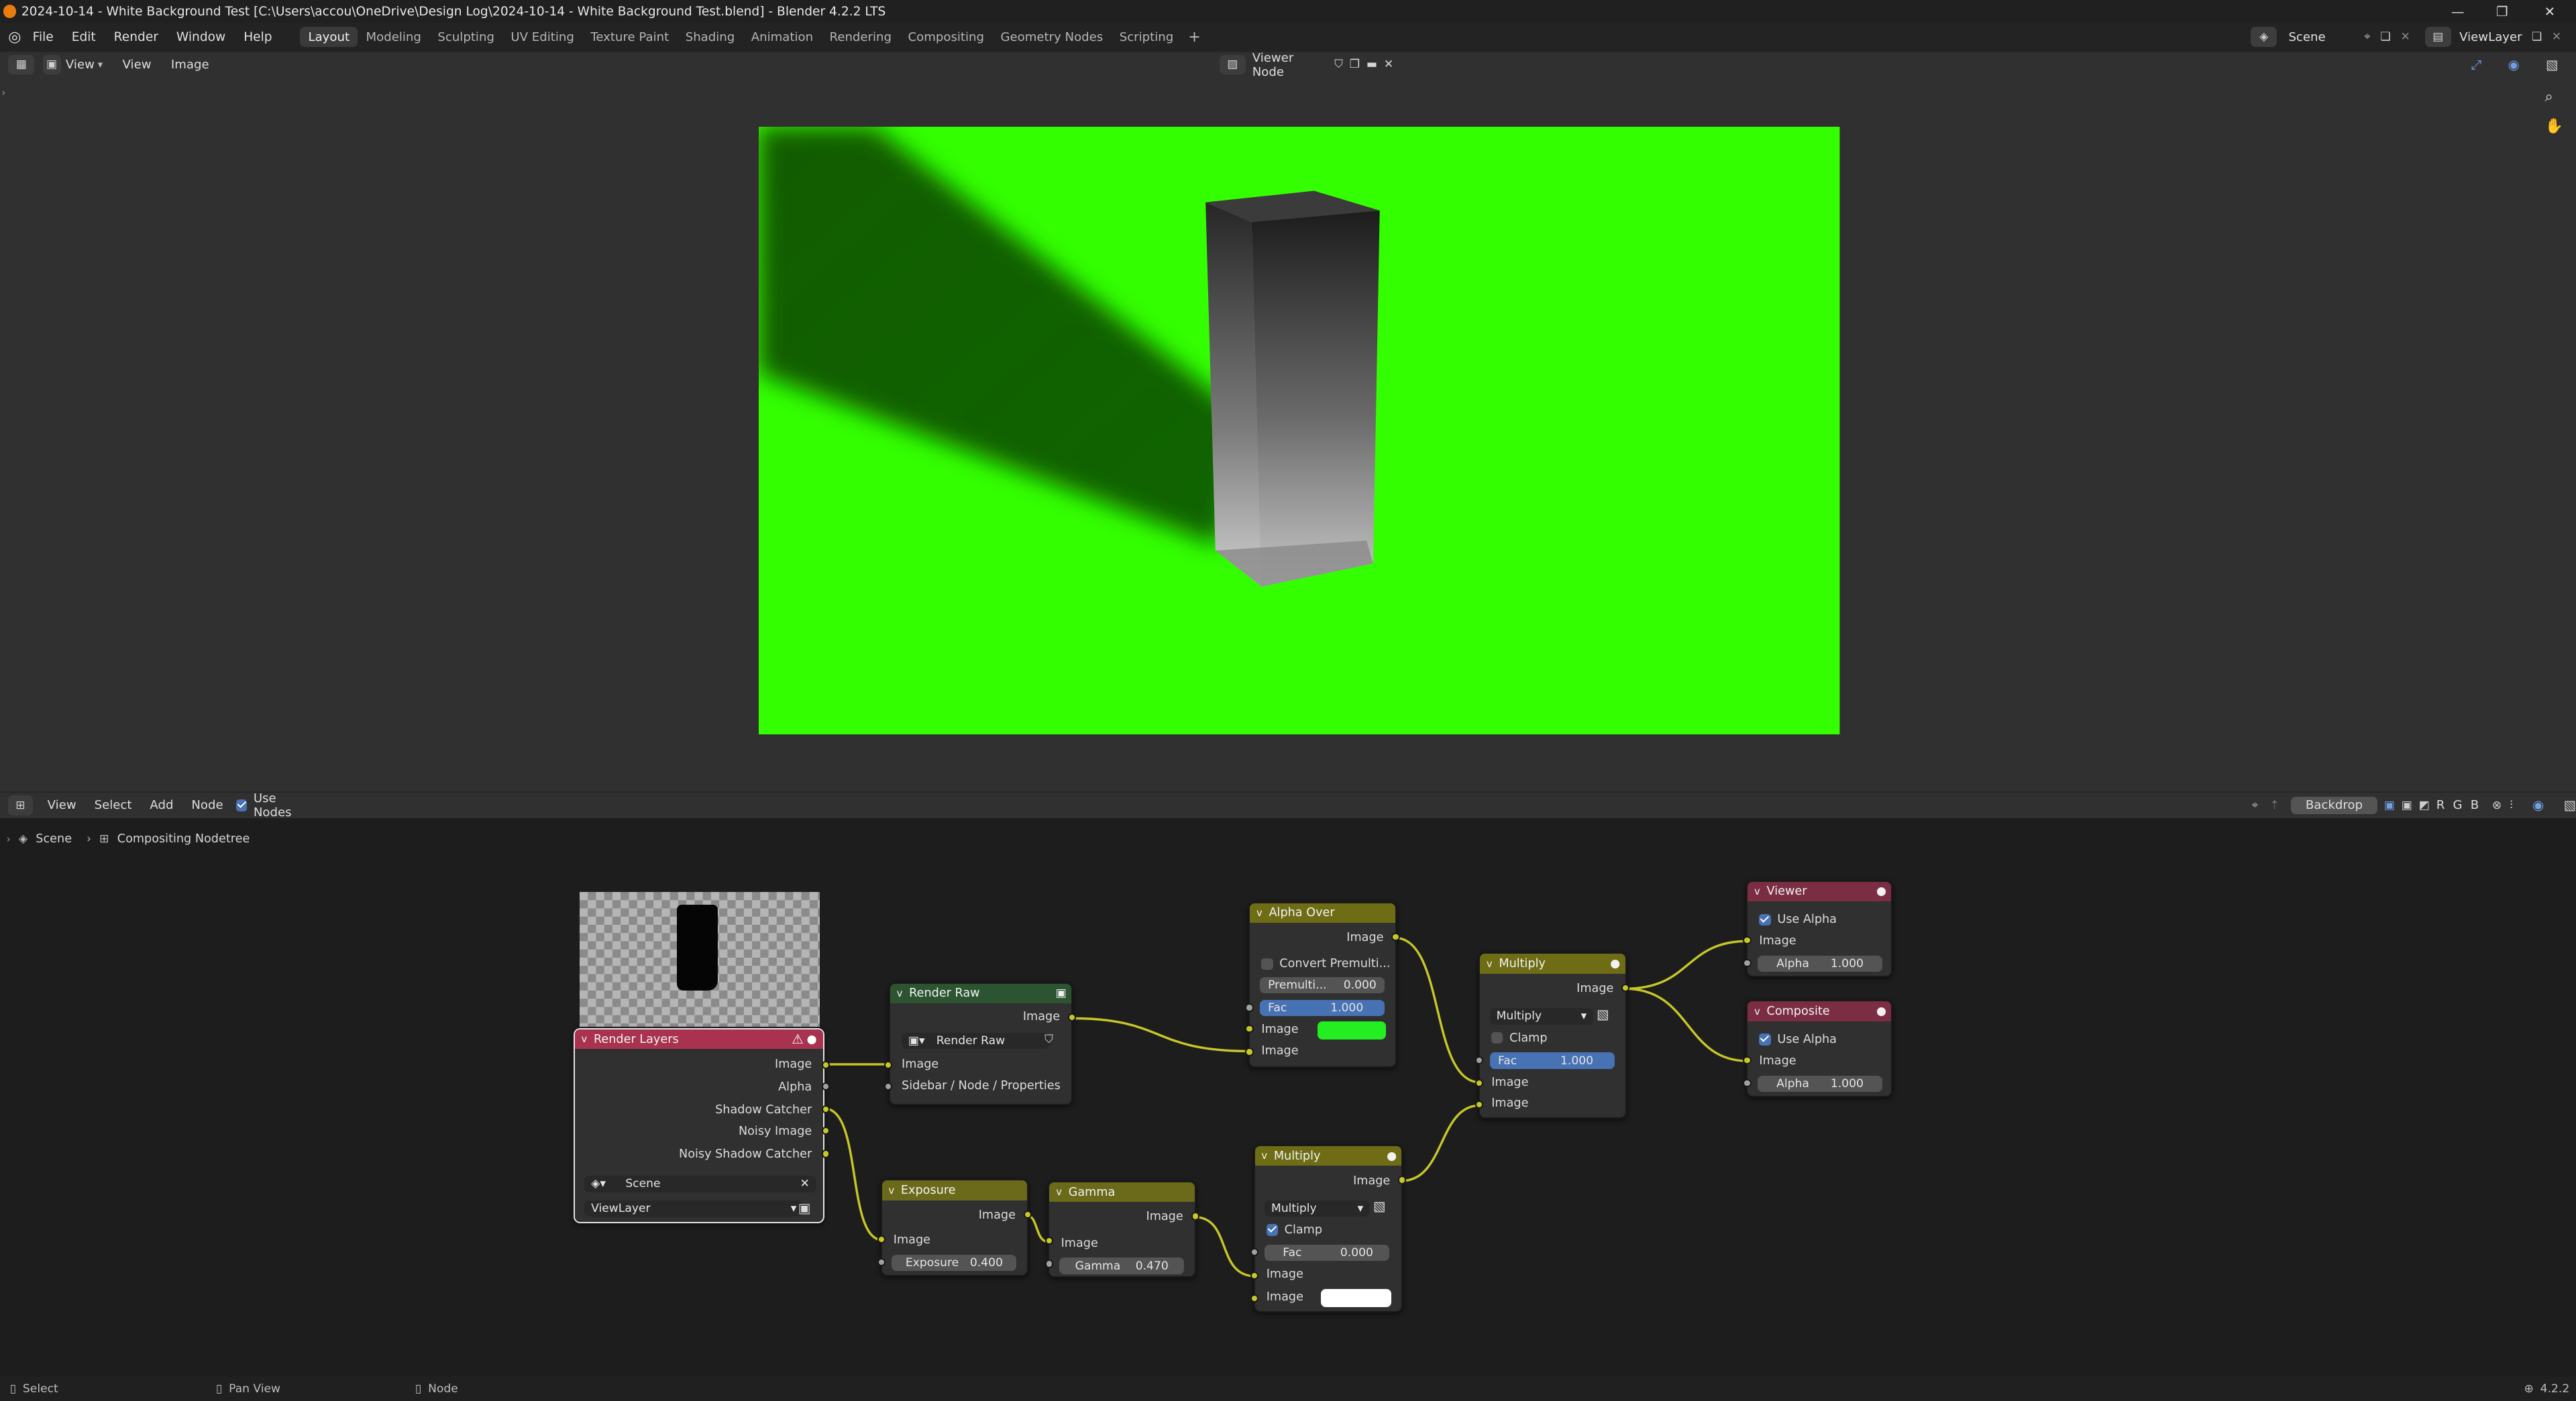  What do you see at coordinates (887, 1065) in the screenshot?
I see `socket-rr-in` at bounding box center [887, 1065].